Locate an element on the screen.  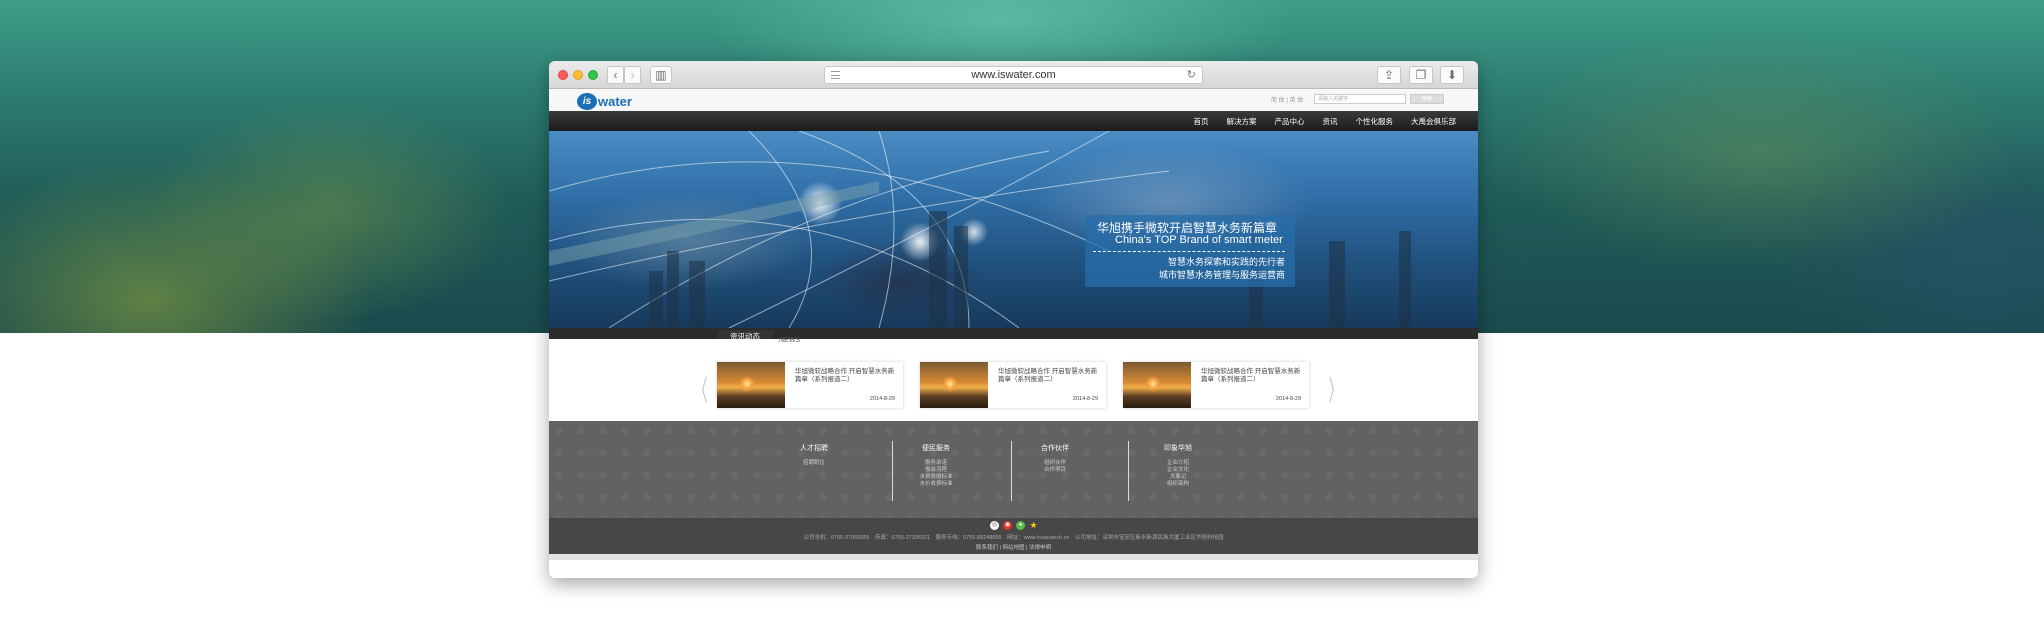
zoom-window-button is located at coordinates (593, 75).